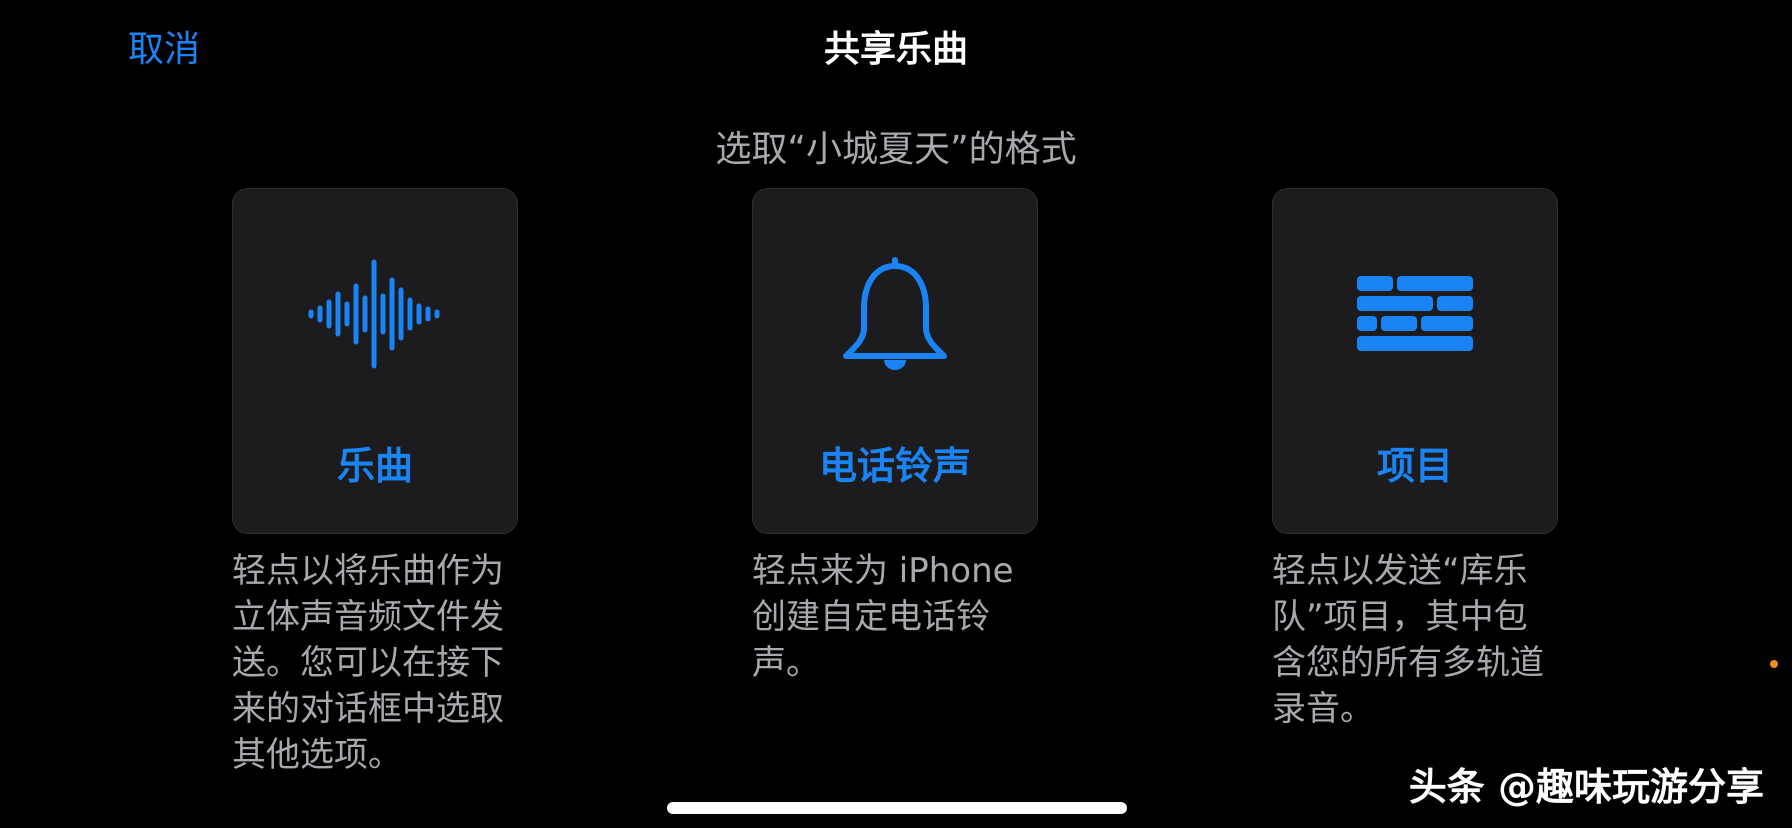 This screenshot has height=828, width=1792. I want to click on project-bricks-icon, so click(1415, 314).